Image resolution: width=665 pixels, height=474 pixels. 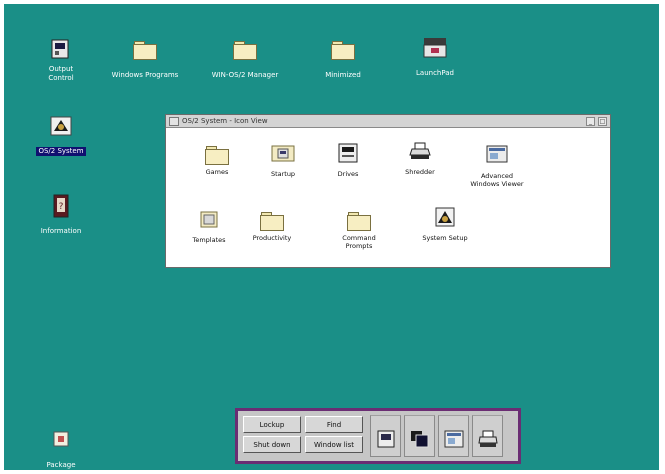 What do you see at coordinates (445, 217) in the screenshot?
I see `system-setup-icon` at bounding box center [445, 217].